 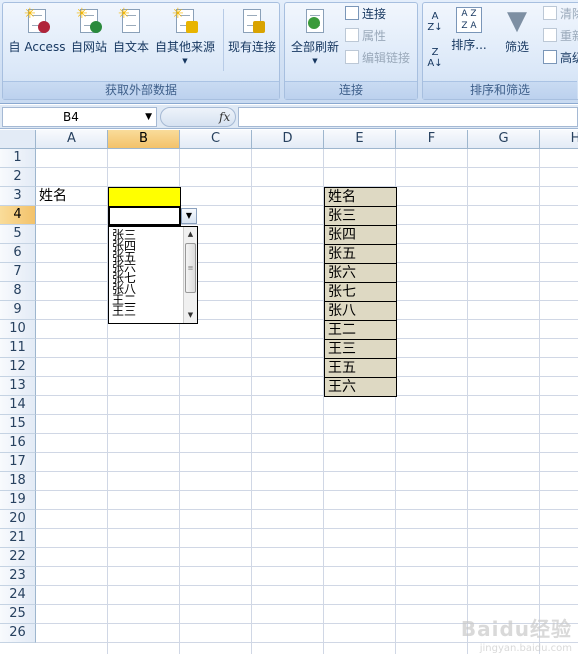 What do you see at coordinates (435, 58) in the screenshot?
I see `sort-descending-button: Z A↓` at bounding box center [435, 58].